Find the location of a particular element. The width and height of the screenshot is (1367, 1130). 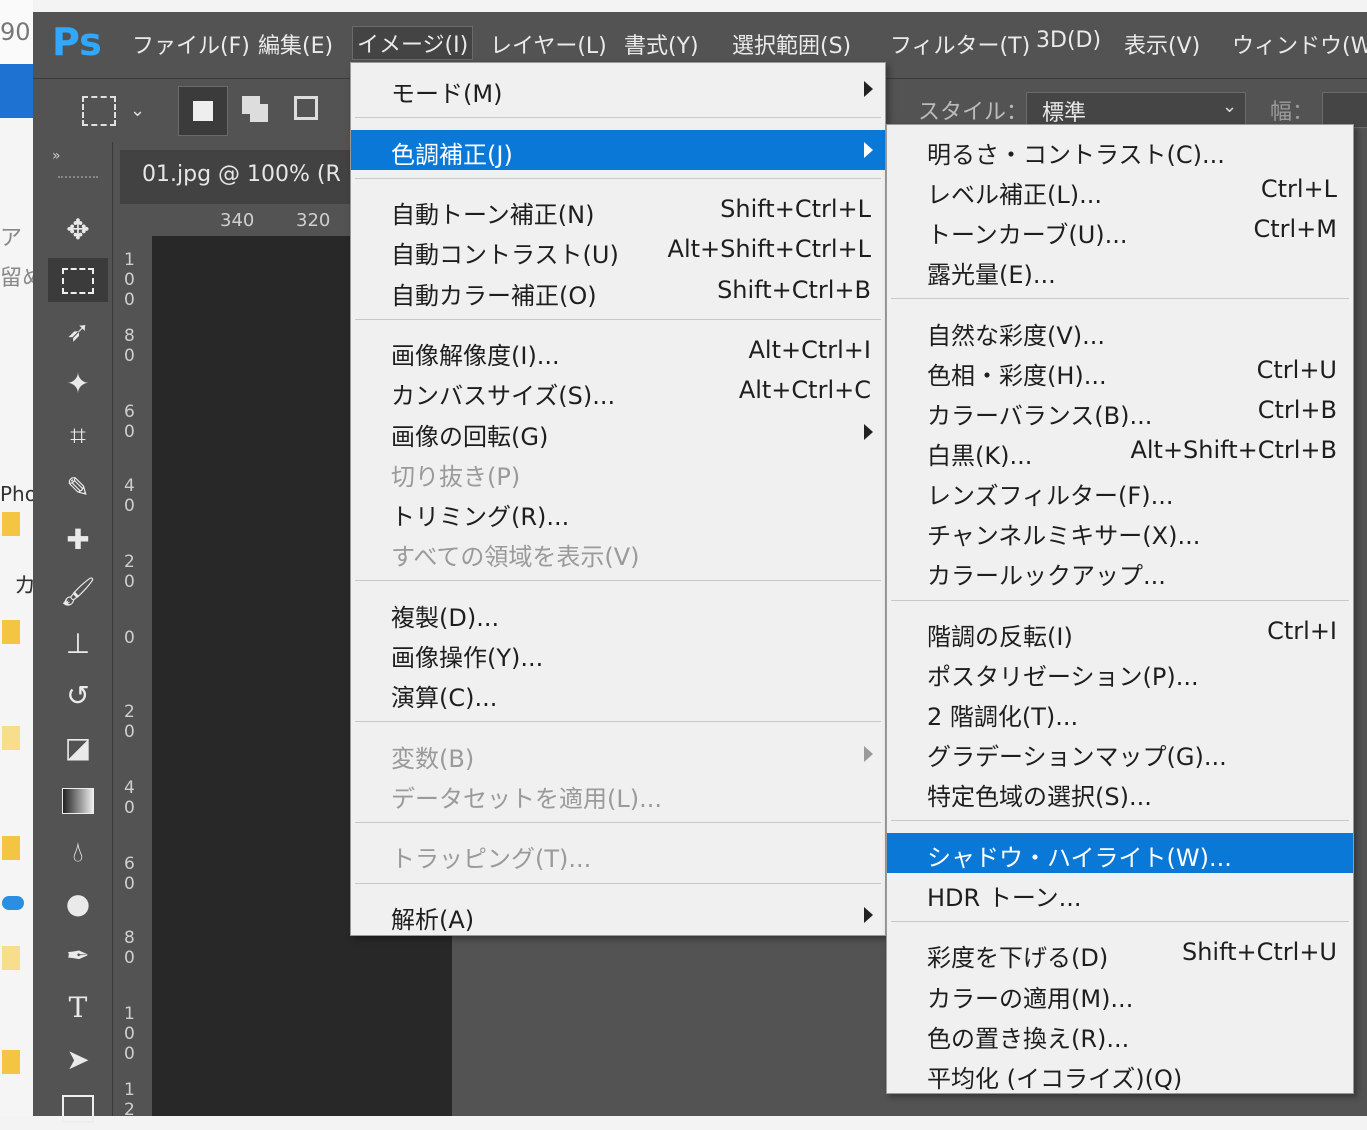

brush-tool-icon: 🖌︎ is located at coordinates (78, 592).